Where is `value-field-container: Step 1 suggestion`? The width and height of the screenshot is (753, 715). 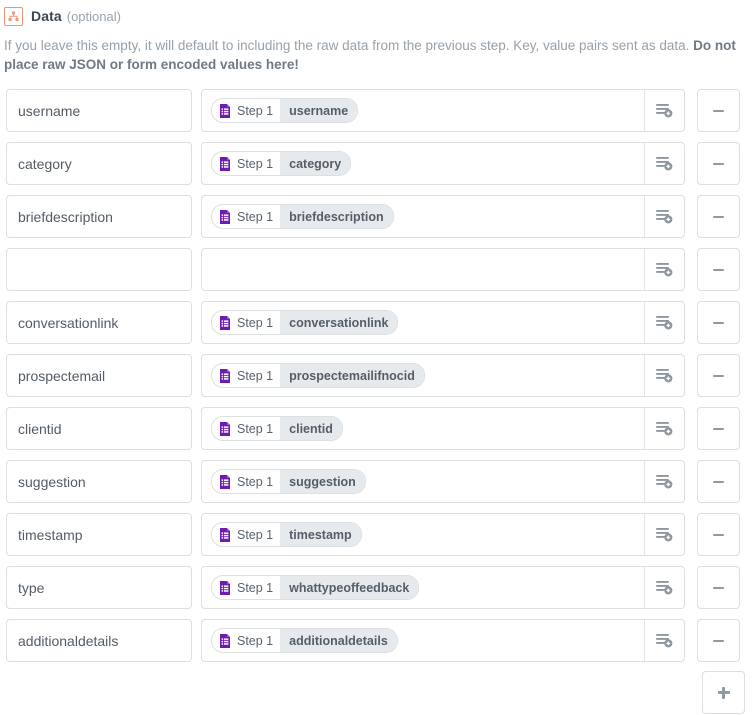
value-field-container: Step 1 suggestion is located at coordinates (443, 481).